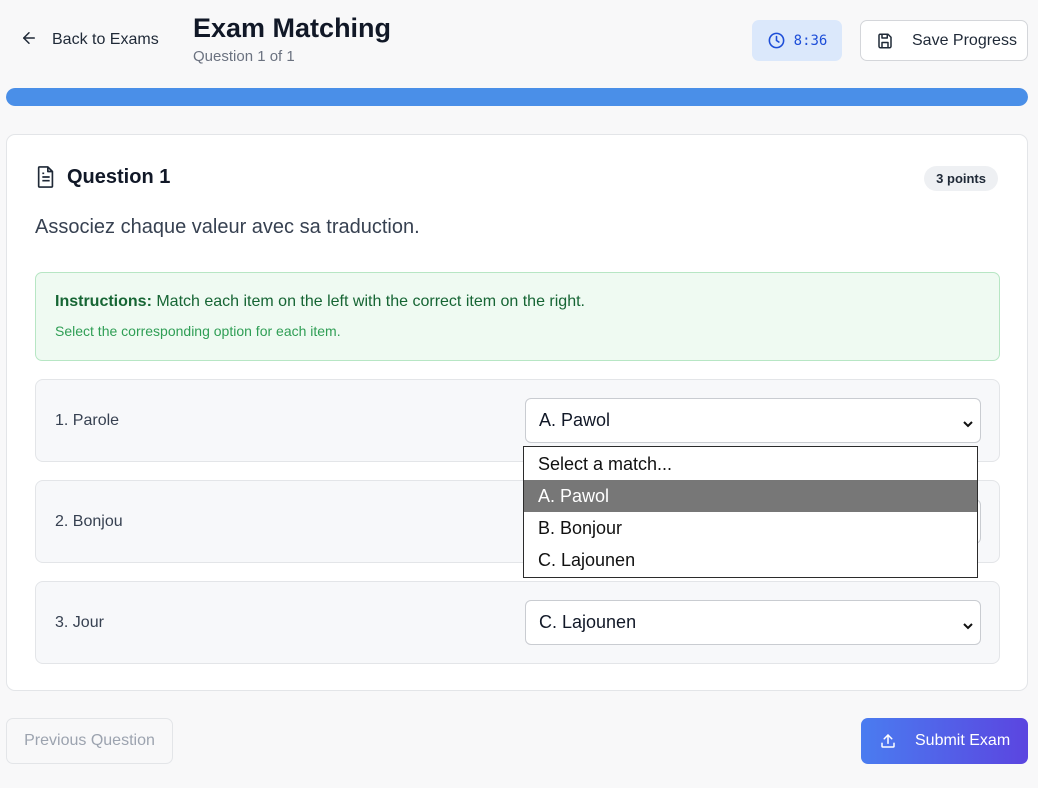 This screenshot has width=1038, height=788. Describe the element at coordinates (753, 420) in the screenshot. I see `match-select-1: A. Pawol` at that location.